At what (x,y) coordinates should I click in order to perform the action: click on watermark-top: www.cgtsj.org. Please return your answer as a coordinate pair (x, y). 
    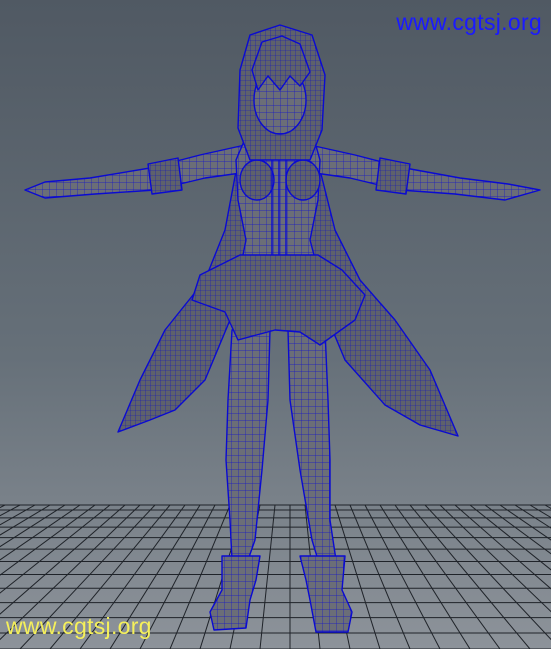
    Looking at the image, I should click on (469, 22).